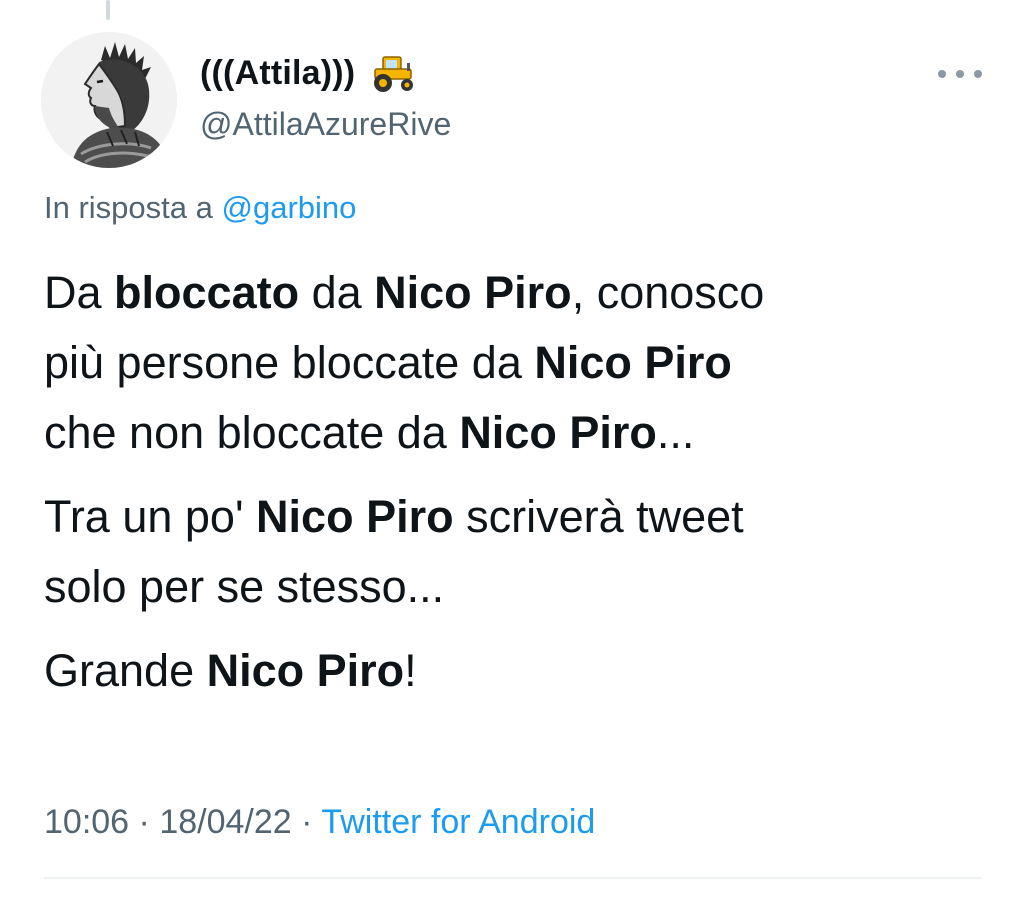 This screenshot has height=912, width=1024. Describe the element at coordinates (668, 292) in the screenshot. I see `text-span: , conosco` at that location.